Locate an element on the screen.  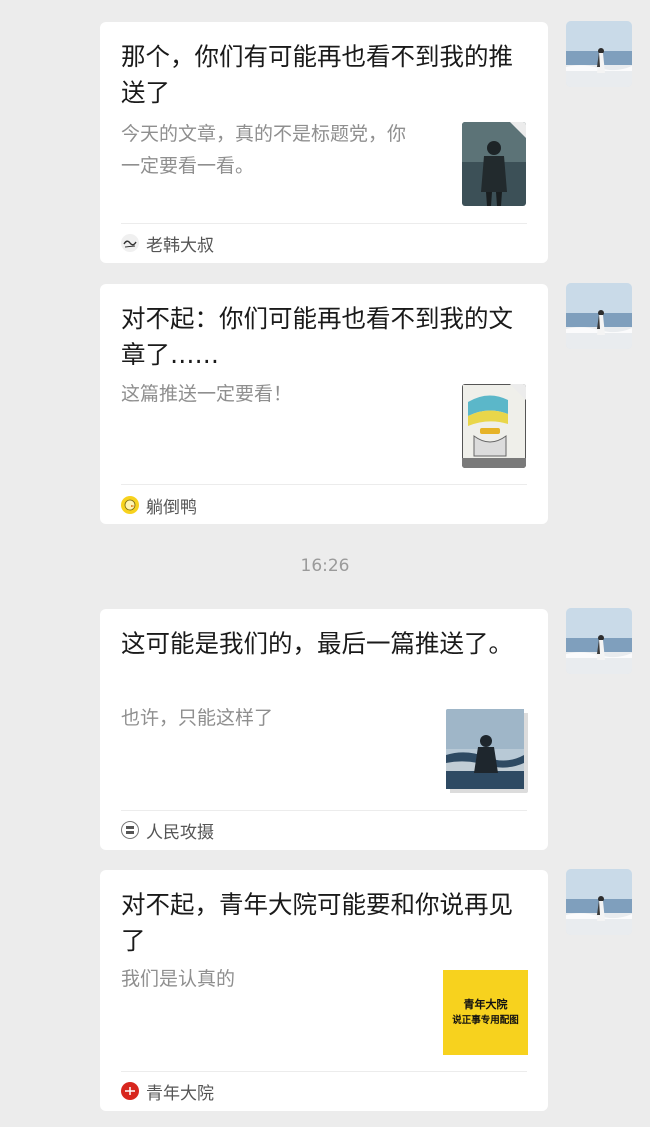
article-title: 对不起，青年大院可能要和你说再见了 is located at coordinates (317, 922).